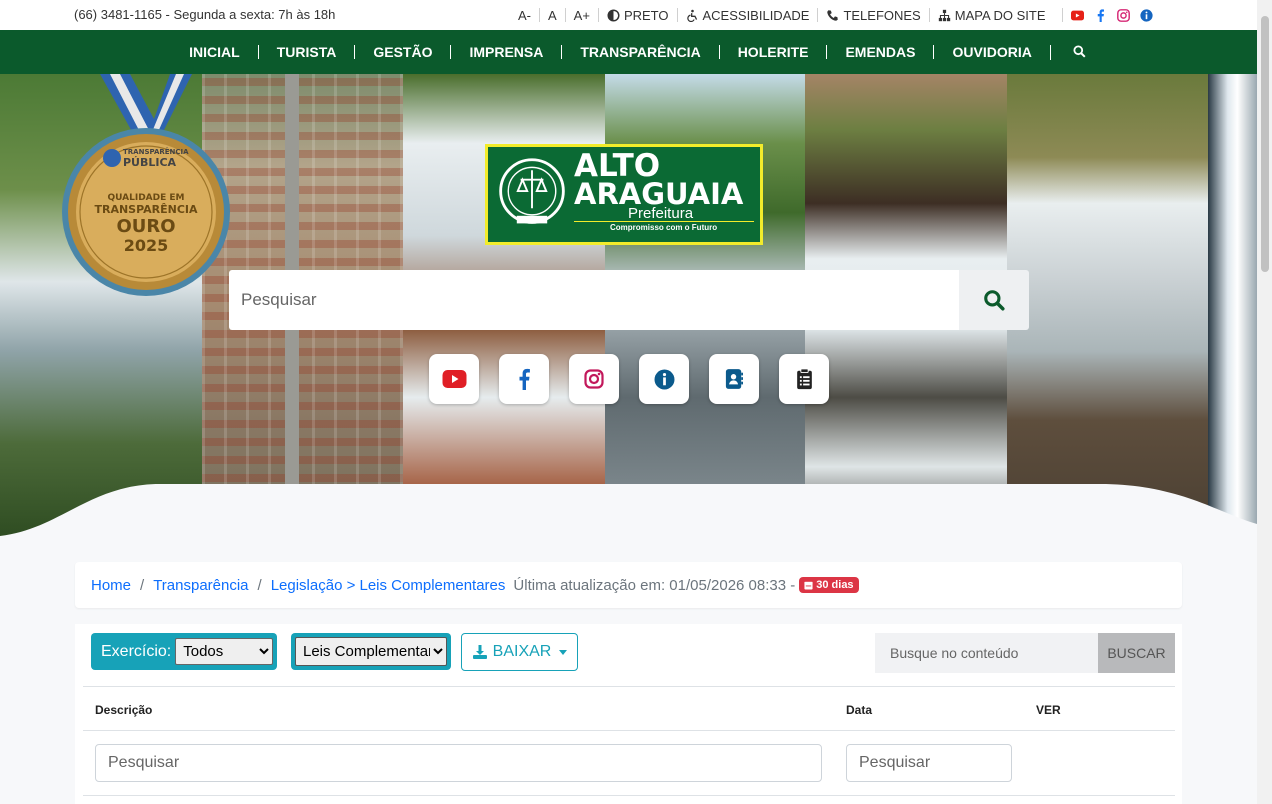 The image size is (1272, 804). Describe the element at coordinates (1107, 305) in the screenshot. I see `hero-photo-rapids` at that location.